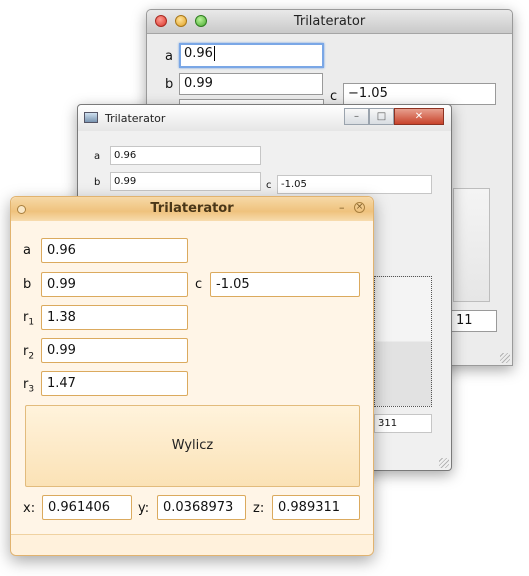 The image size is (529, 576). Describe the element at coordinates (91, 117) in the screenshot. I see `app-window-icon` at that location.